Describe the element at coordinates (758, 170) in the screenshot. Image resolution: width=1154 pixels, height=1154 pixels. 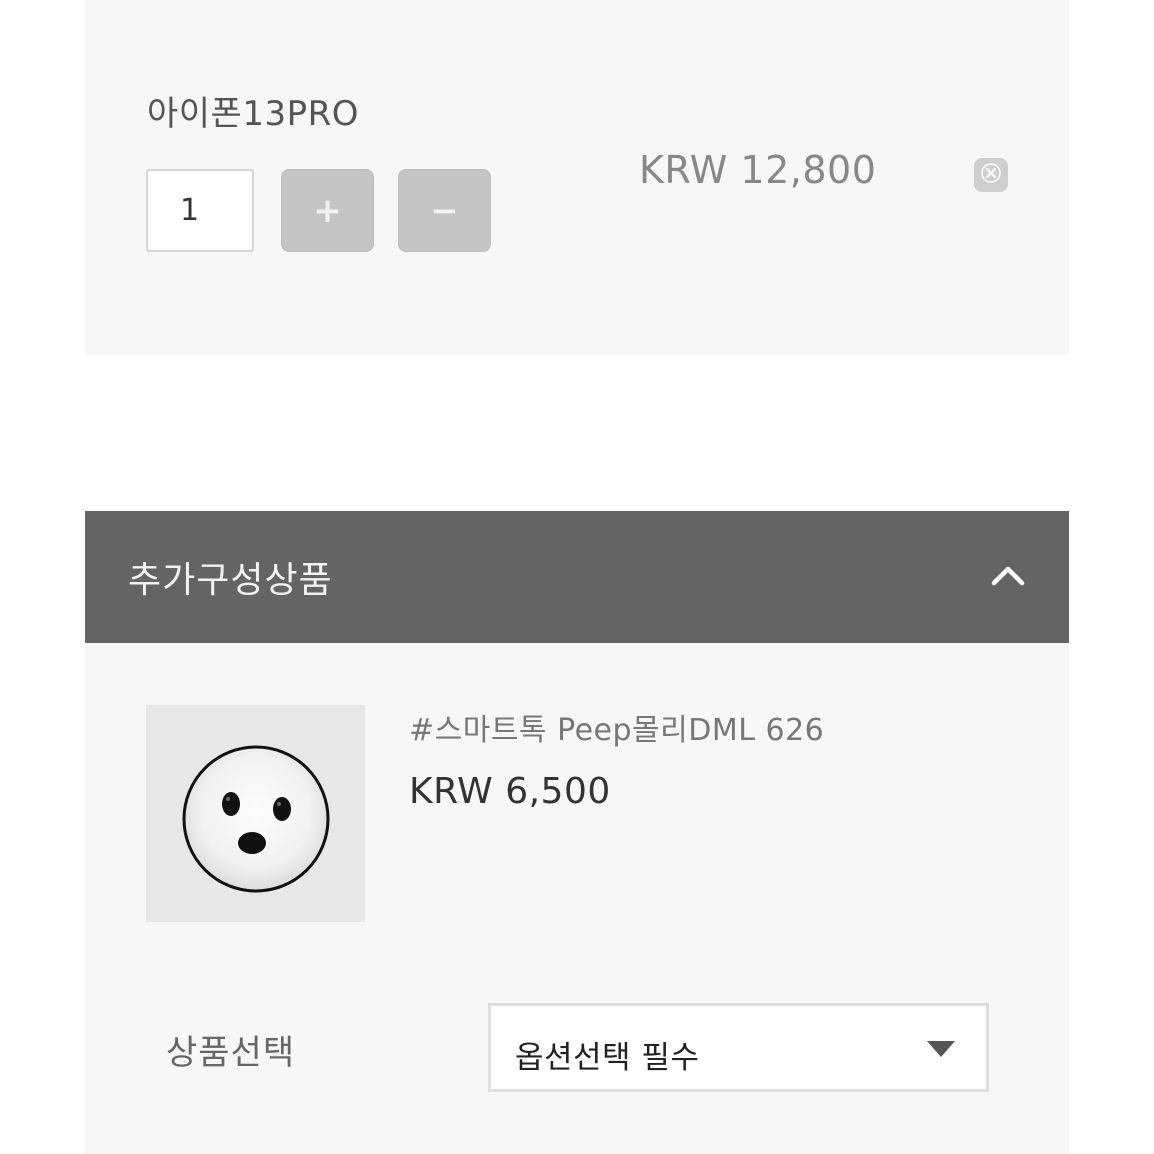
I see `selected-product-price: KRW 12,800` at that location.